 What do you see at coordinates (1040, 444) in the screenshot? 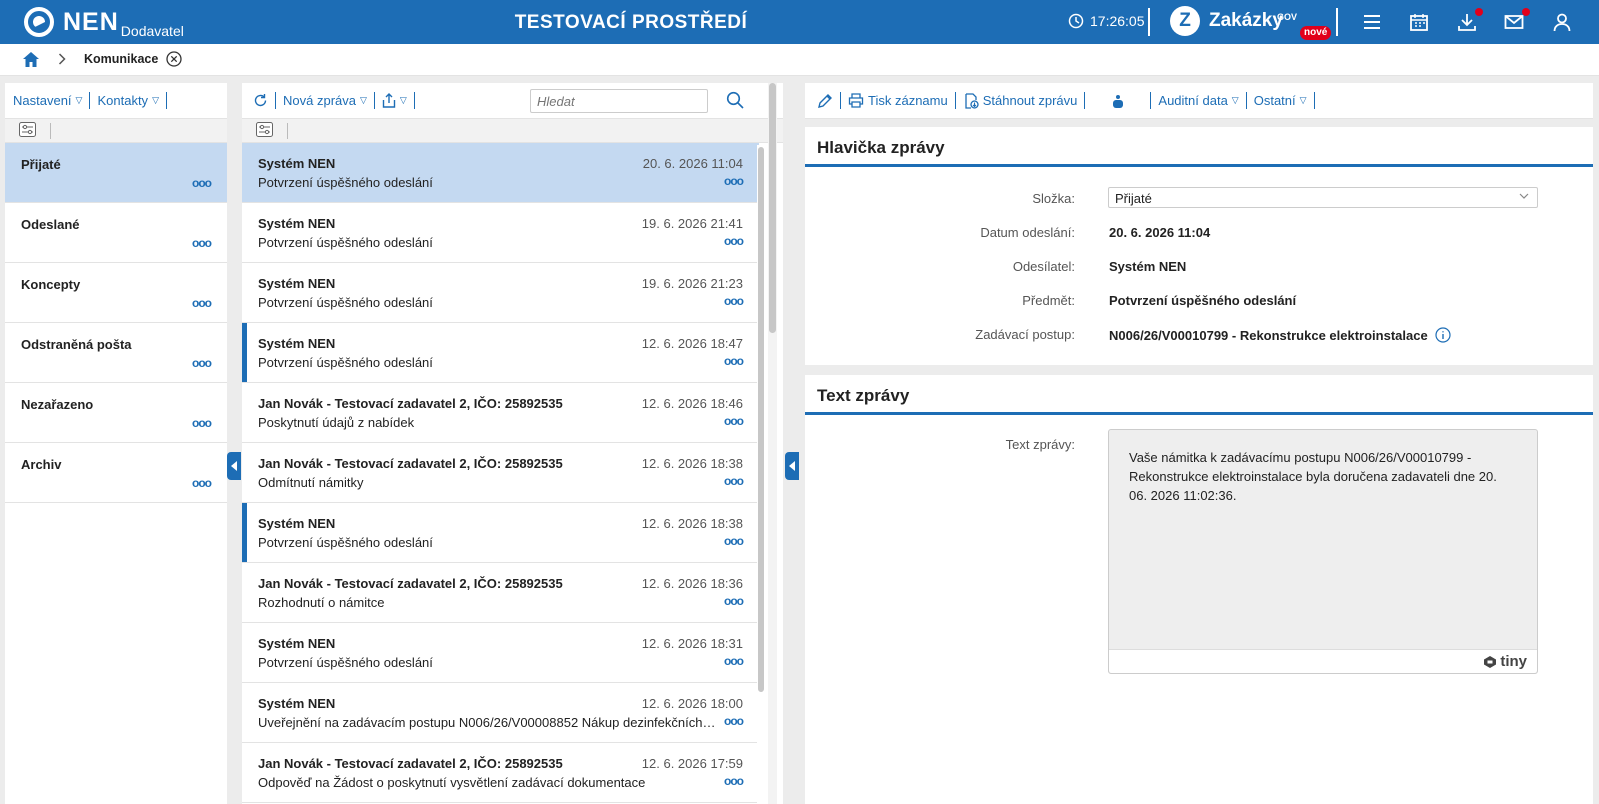
I see `message-text-label: Text zprávy:` at bounding box center [1040, 444].